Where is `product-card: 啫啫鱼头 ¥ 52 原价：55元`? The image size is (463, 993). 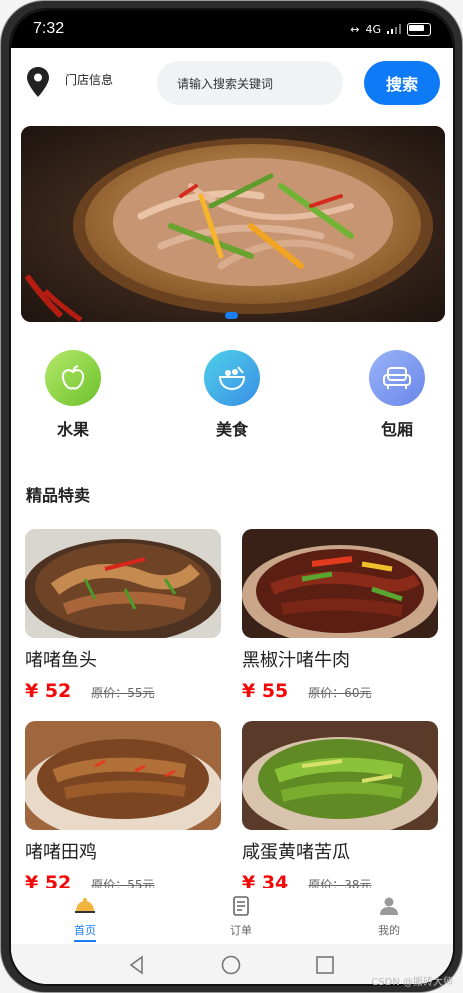 product-card: 啫啫鱼头 ¥ 52 原价：55元 is located at coordinates (123, 615).